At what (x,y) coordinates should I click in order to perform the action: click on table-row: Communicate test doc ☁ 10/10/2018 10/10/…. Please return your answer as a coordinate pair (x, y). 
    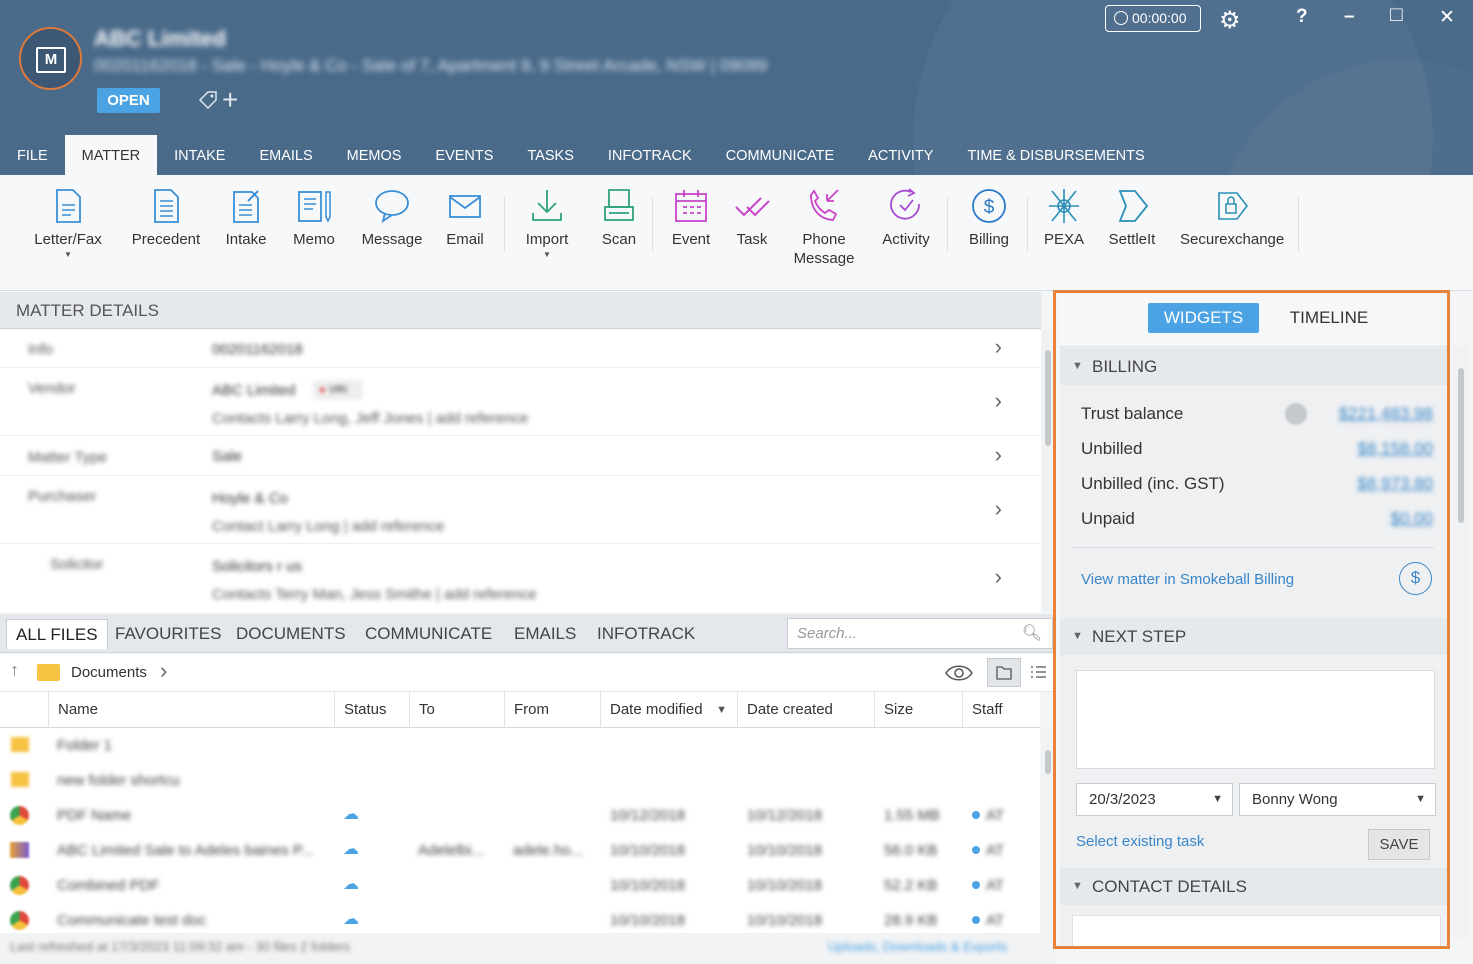
    Looking at the image, I should click on (520, 918).